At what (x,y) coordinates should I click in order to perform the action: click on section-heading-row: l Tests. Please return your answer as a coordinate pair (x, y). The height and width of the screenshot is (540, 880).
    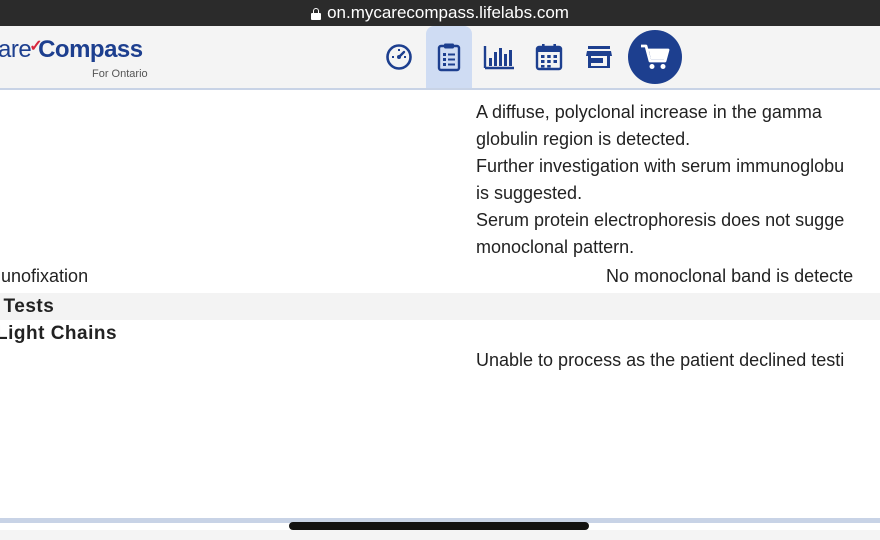
    Looking at the image, I should click on (440, 306).